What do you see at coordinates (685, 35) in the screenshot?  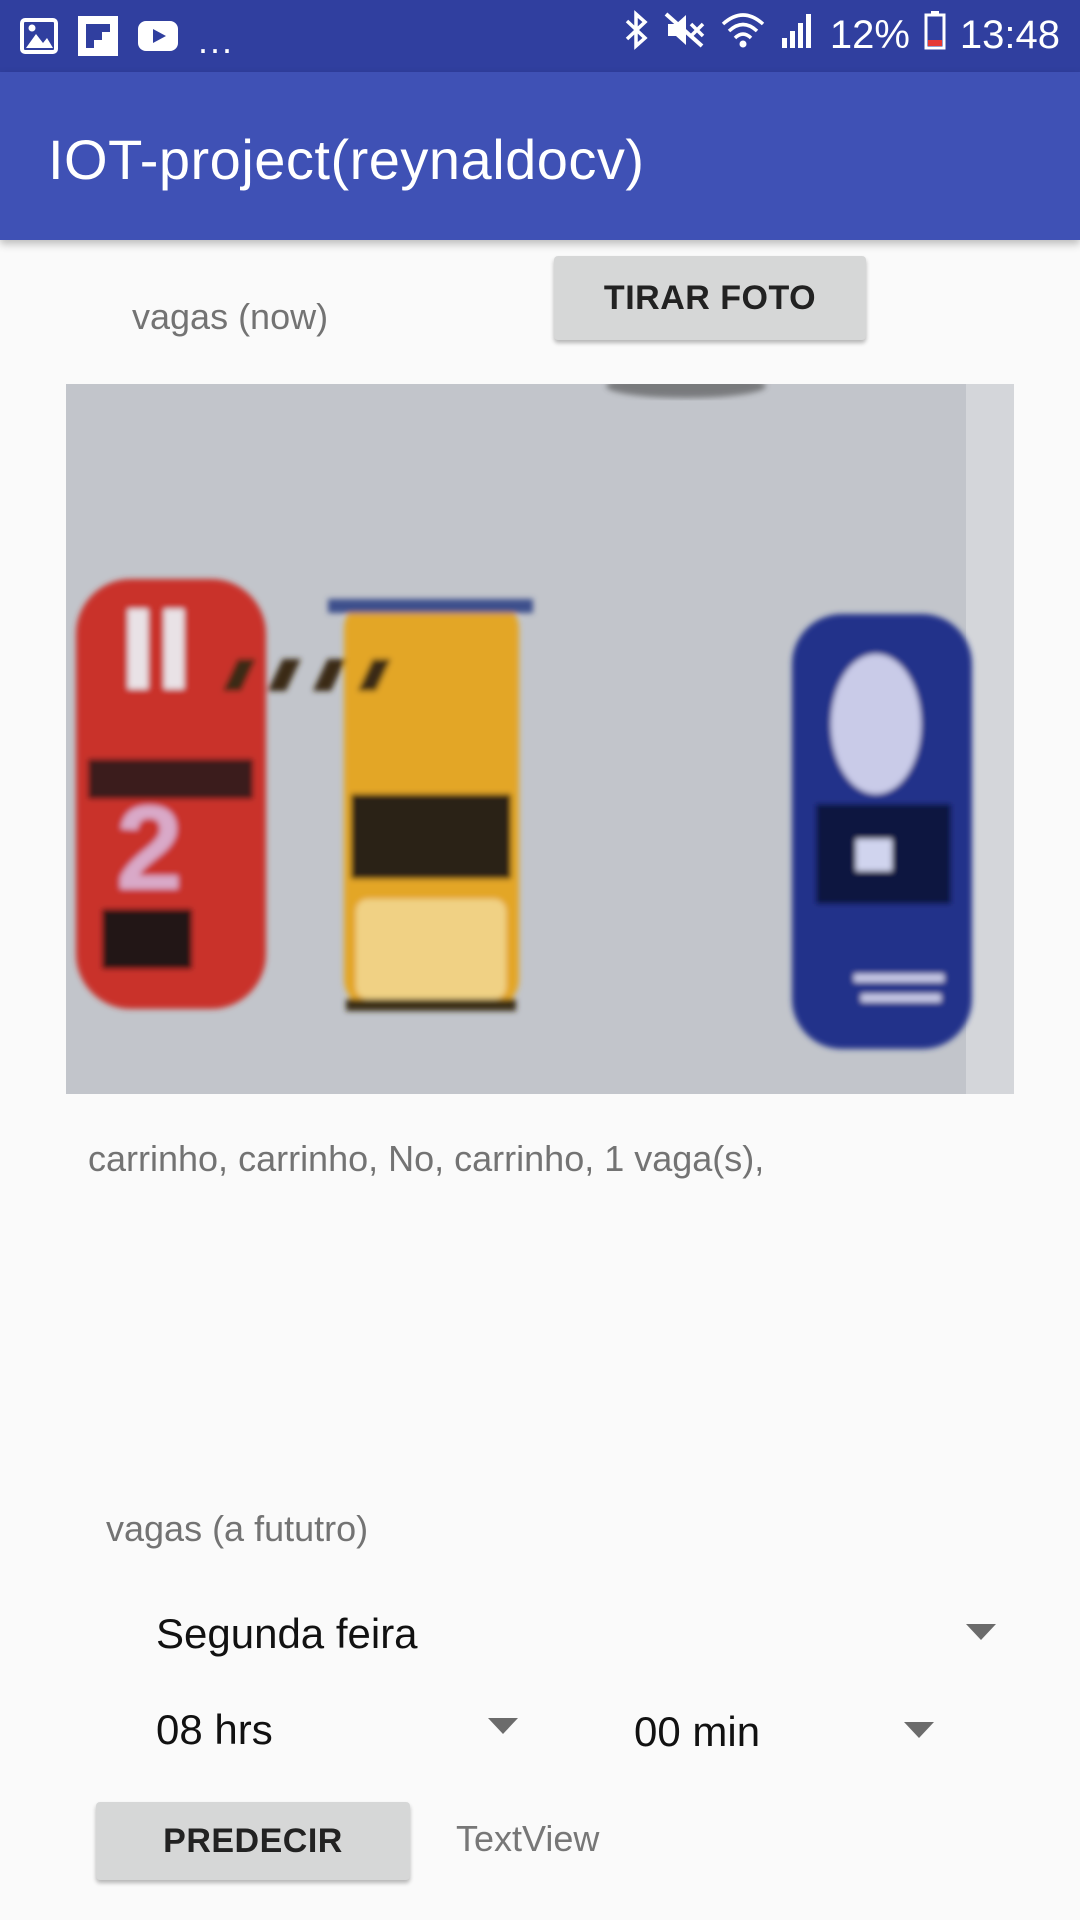 I see `mute-icon` at bounding box center [685, 35].